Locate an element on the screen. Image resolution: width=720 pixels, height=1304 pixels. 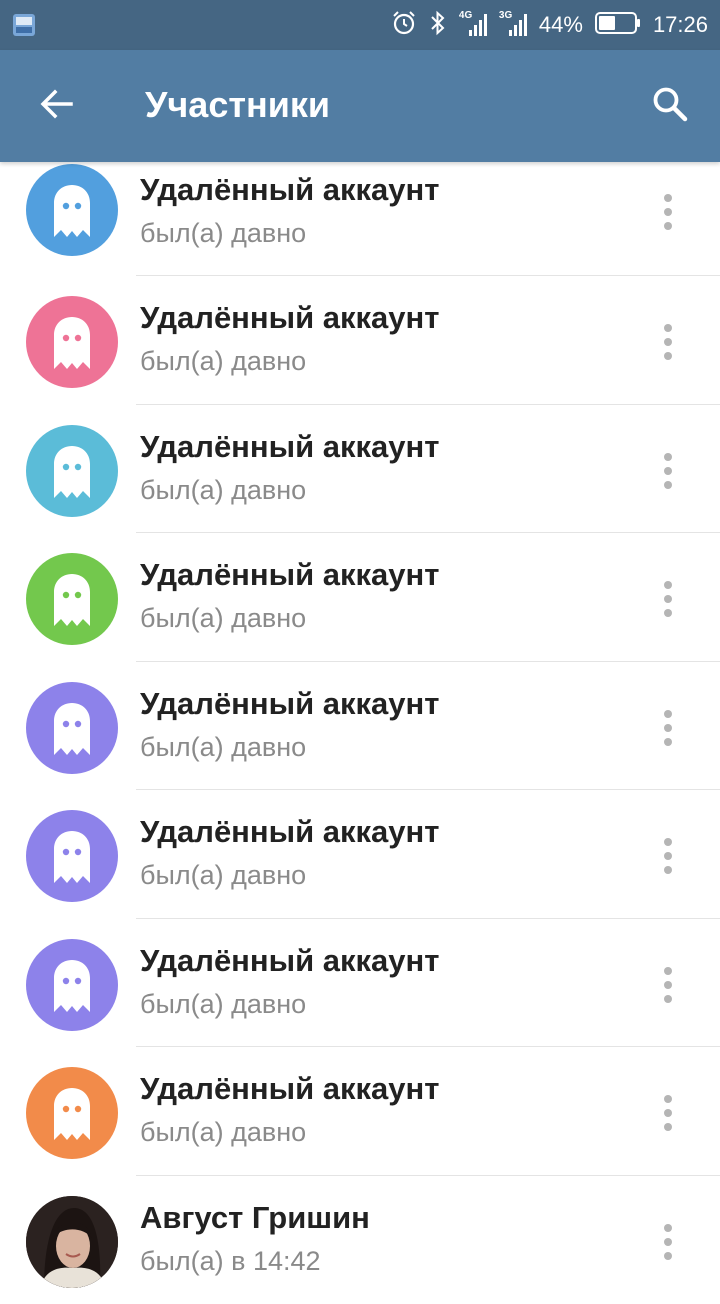
signal-4g-icon: 4G is located at coordinates (473, 25).